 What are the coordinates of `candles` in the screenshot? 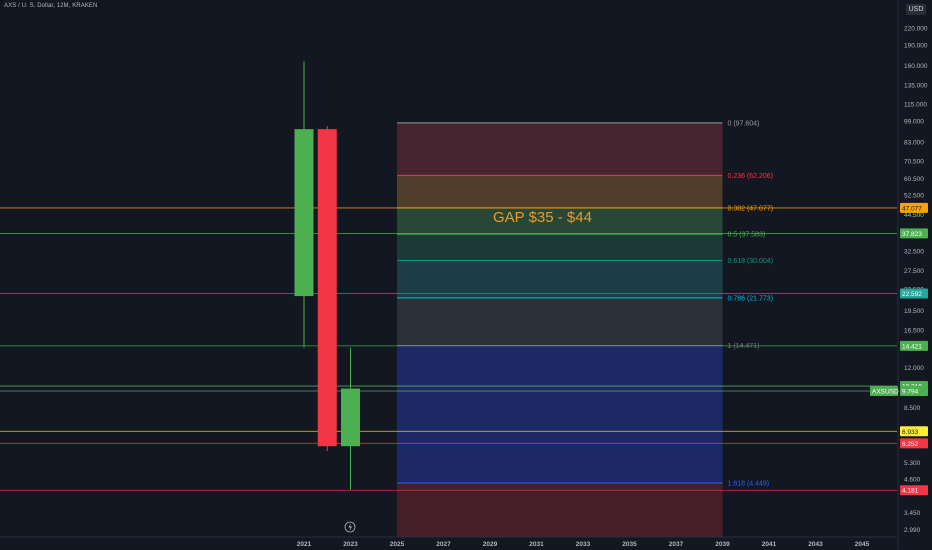 It's located at (327, 275).